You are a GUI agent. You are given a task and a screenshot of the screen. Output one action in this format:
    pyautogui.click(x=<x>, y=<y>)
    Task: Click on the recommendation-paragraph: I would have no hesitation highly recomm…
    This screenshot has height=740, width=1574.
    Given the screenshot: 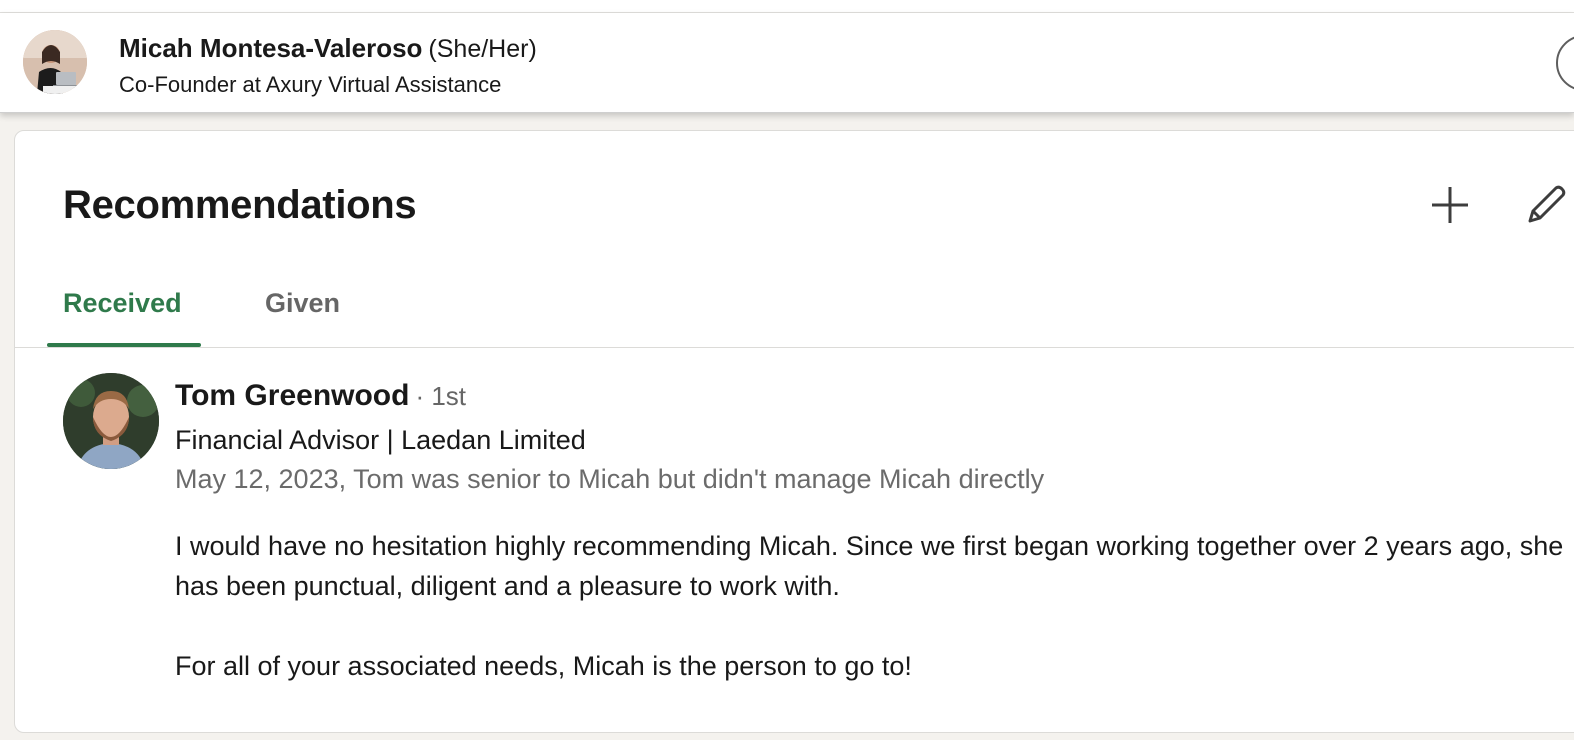 What is the action you would take?
    pyautogui.click(x=869, y=566)
    